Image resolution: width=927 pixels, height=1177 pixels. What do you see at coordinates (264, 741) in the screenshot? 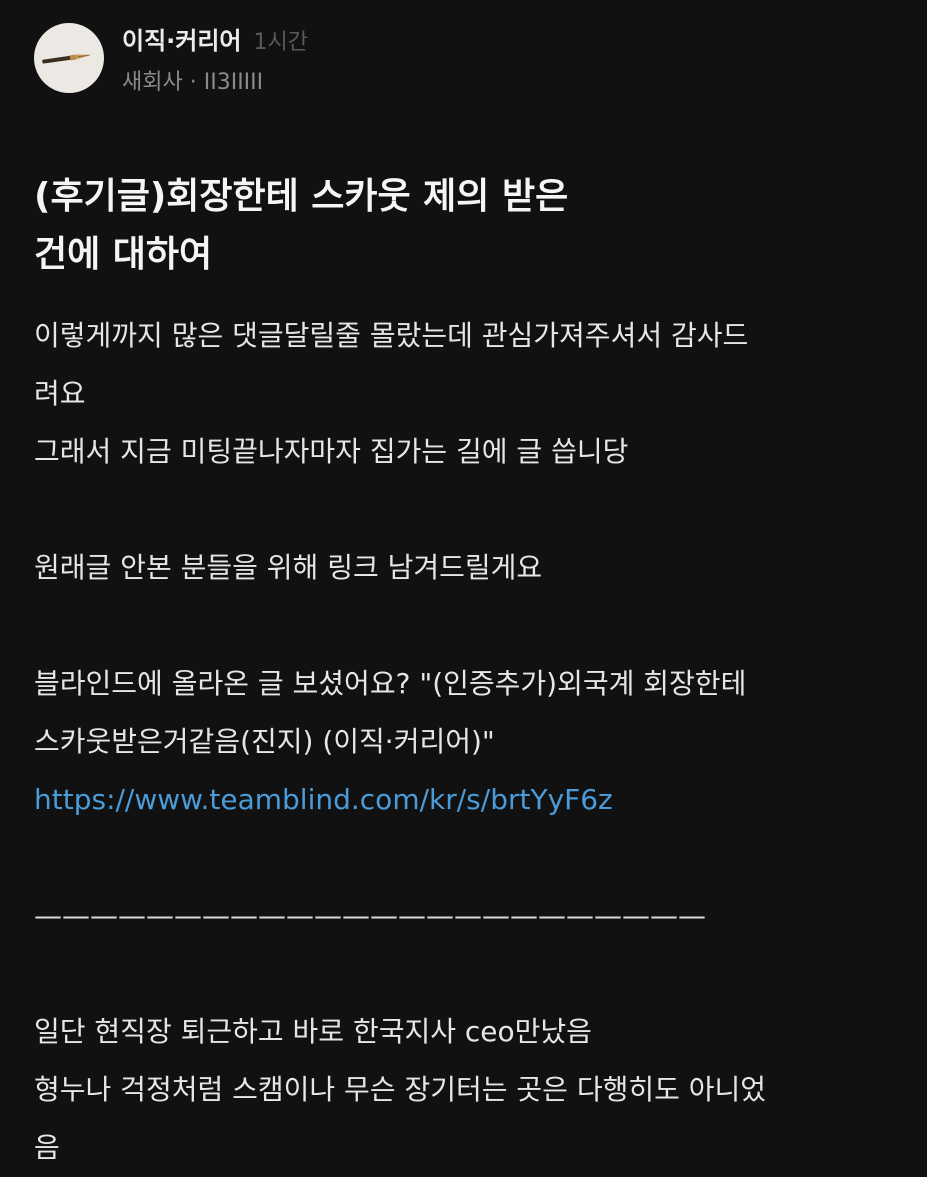
I see `body-line: 스카웃받은거같음(진지) (이직·커리어)"` at bounding box center [264, 741].